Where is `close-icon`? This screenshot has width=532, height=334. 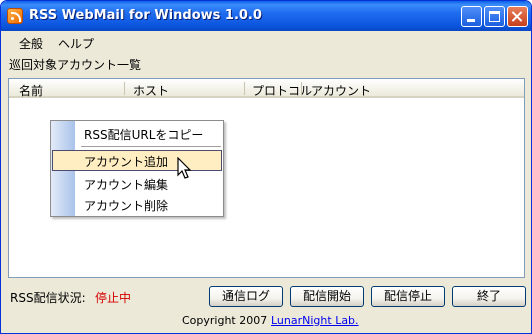 close-icon is located at coordinates (517, 16).